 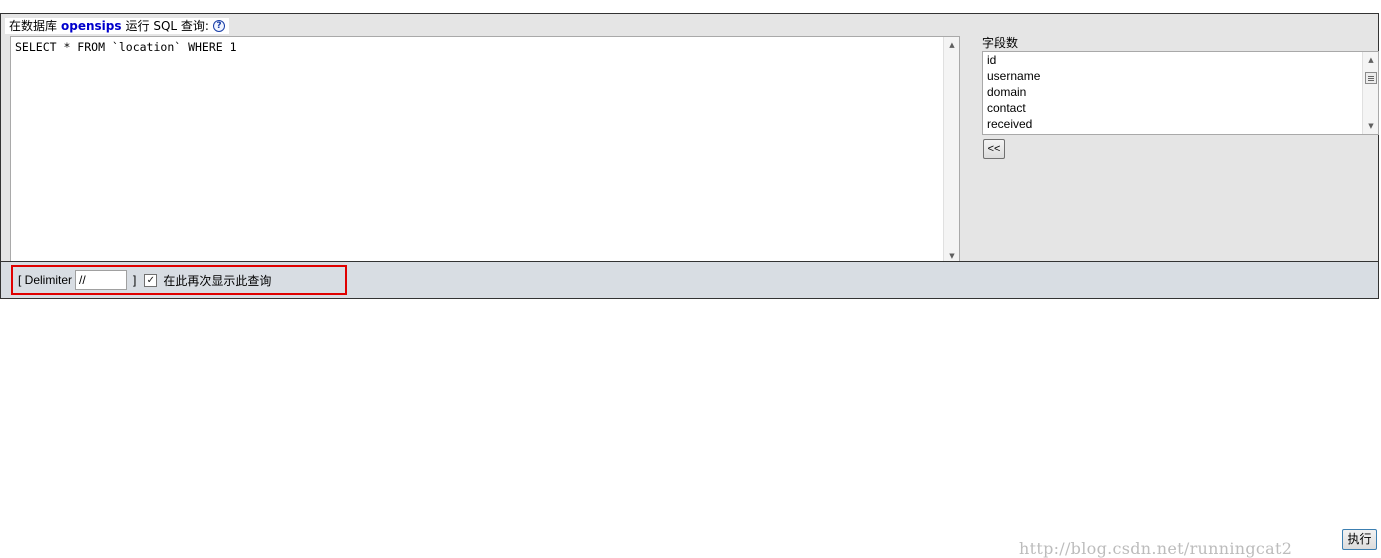 I want to click on field-item-username: username, so click(x=1013, y=76).